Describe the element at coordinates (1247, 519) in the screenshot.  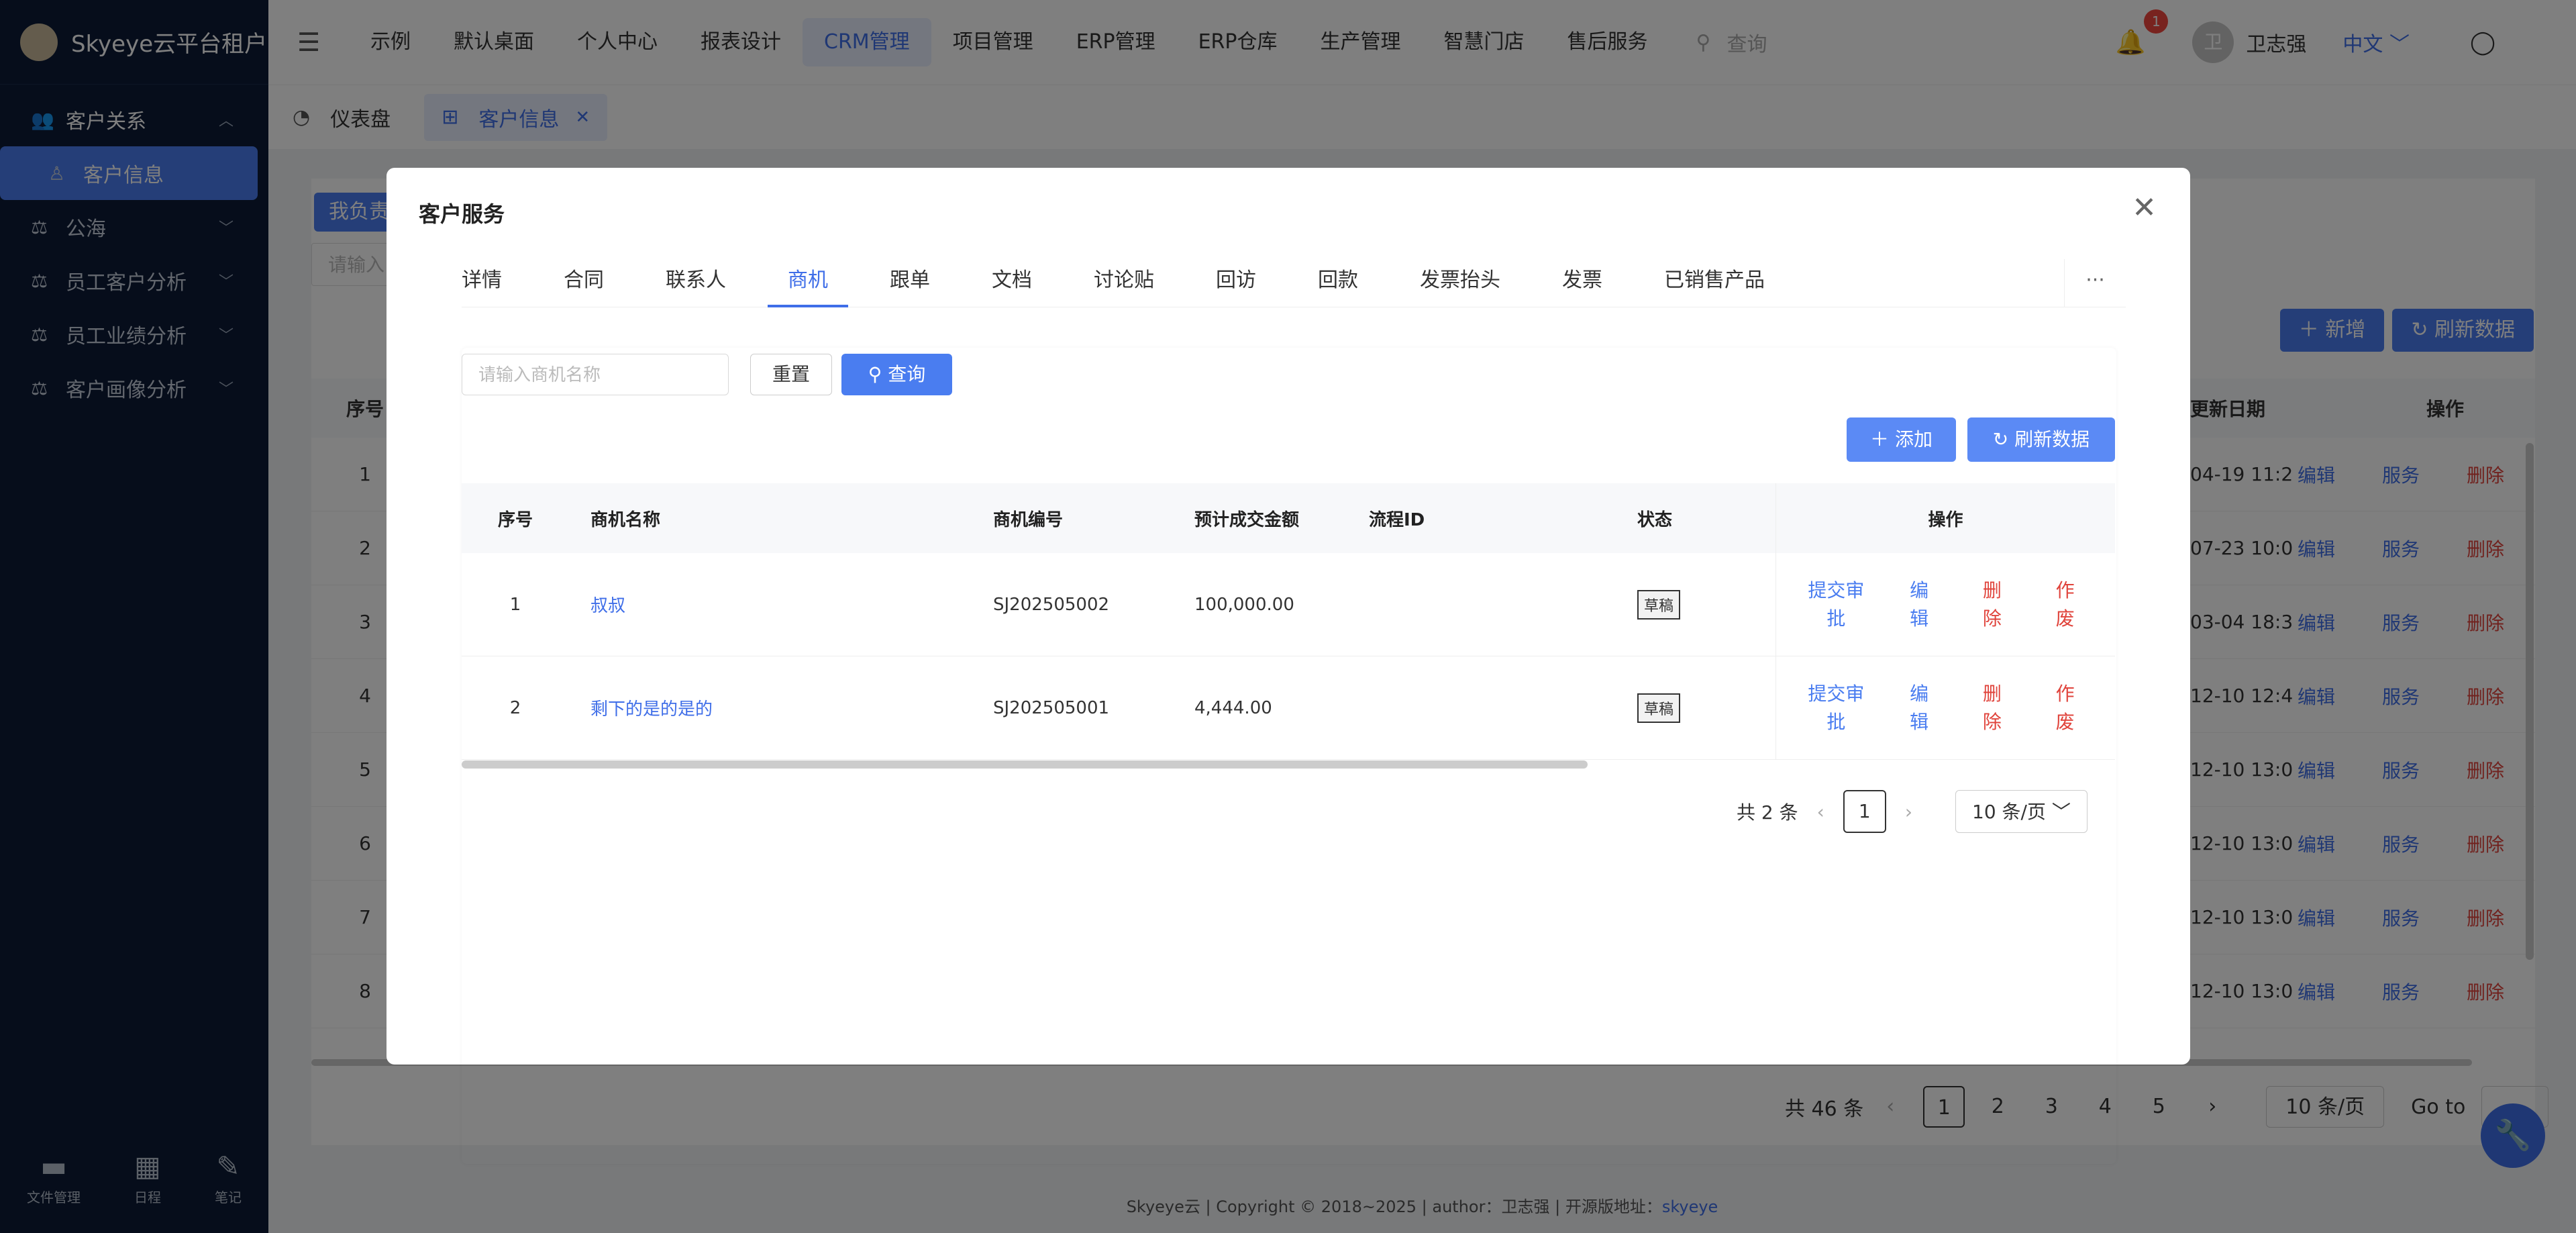
I see `header-amount: 预计成交金额` at that location.